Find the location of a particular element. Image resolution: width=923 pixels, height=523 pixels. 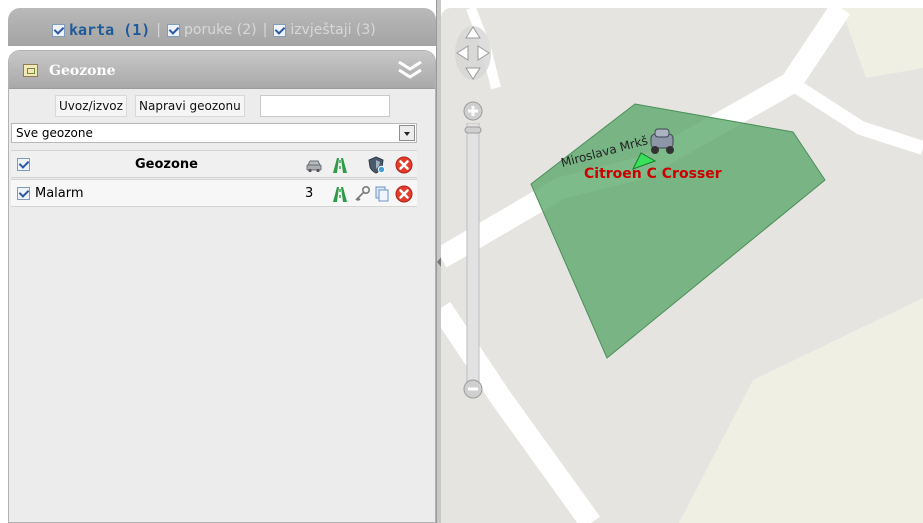

filter-selected-value: Sve geozone is located at coordinates (54, 133).